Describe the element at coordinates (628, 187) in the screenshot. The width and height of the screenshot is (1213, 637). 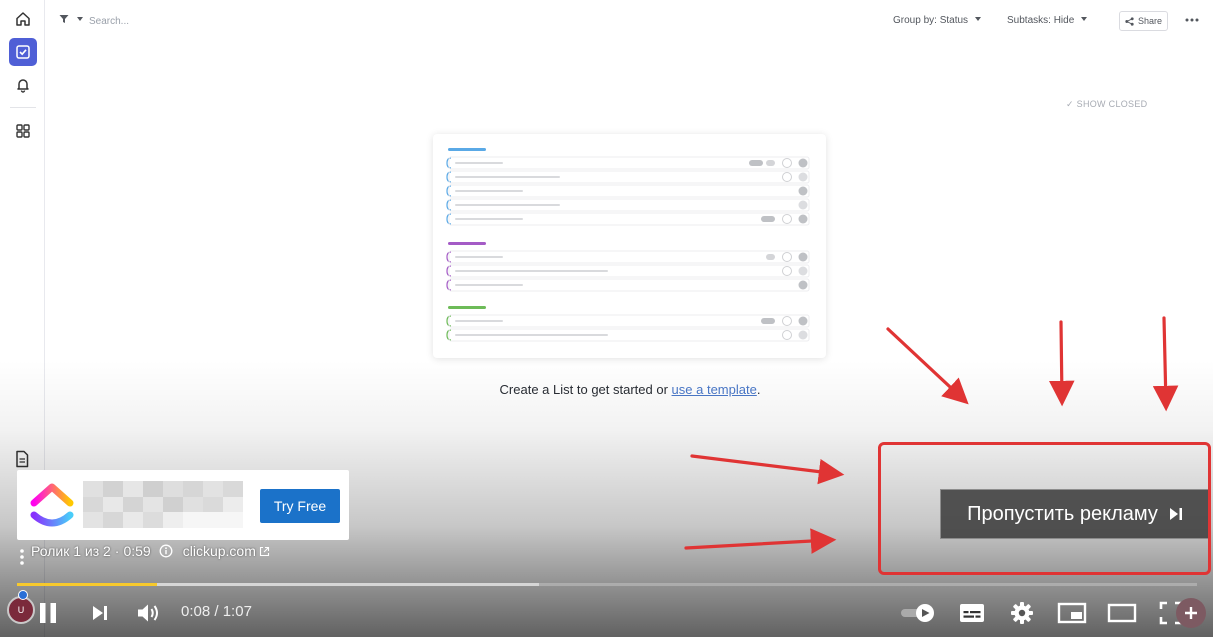
I see `illustration-group-blue` at that location.